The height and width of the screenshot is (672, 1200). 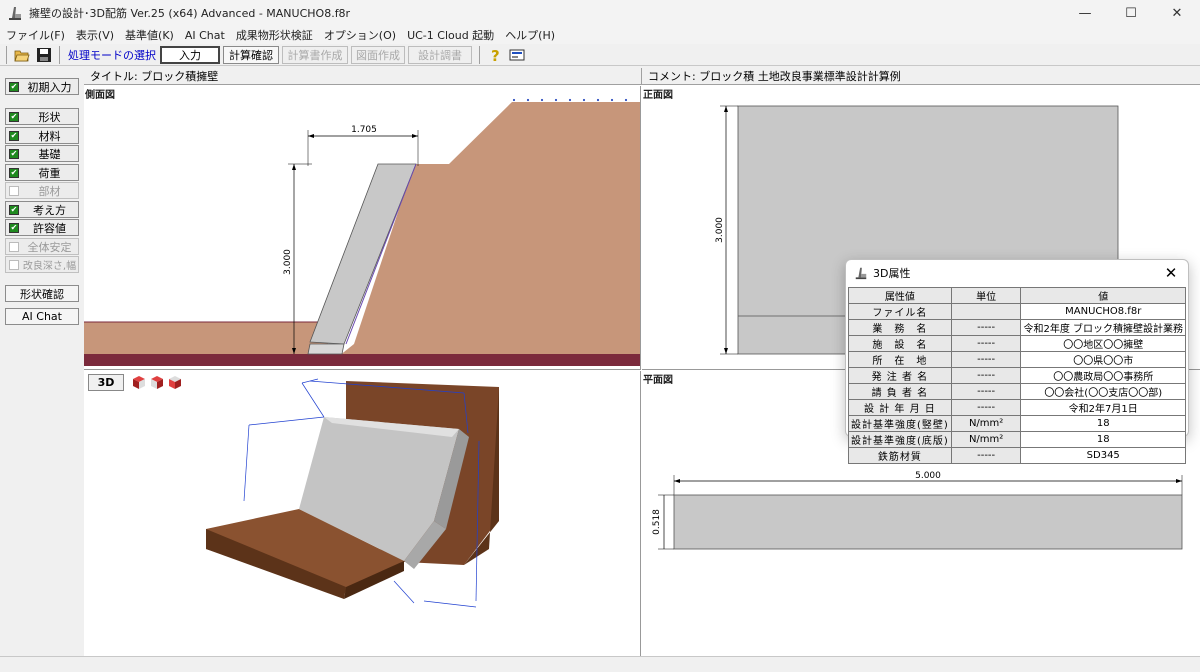 What do you see at coordinates (1103, 407) in the screenshot?
I see `attribute-value-cell: 令和2年7月1日` at bounding box center [1103, 407].